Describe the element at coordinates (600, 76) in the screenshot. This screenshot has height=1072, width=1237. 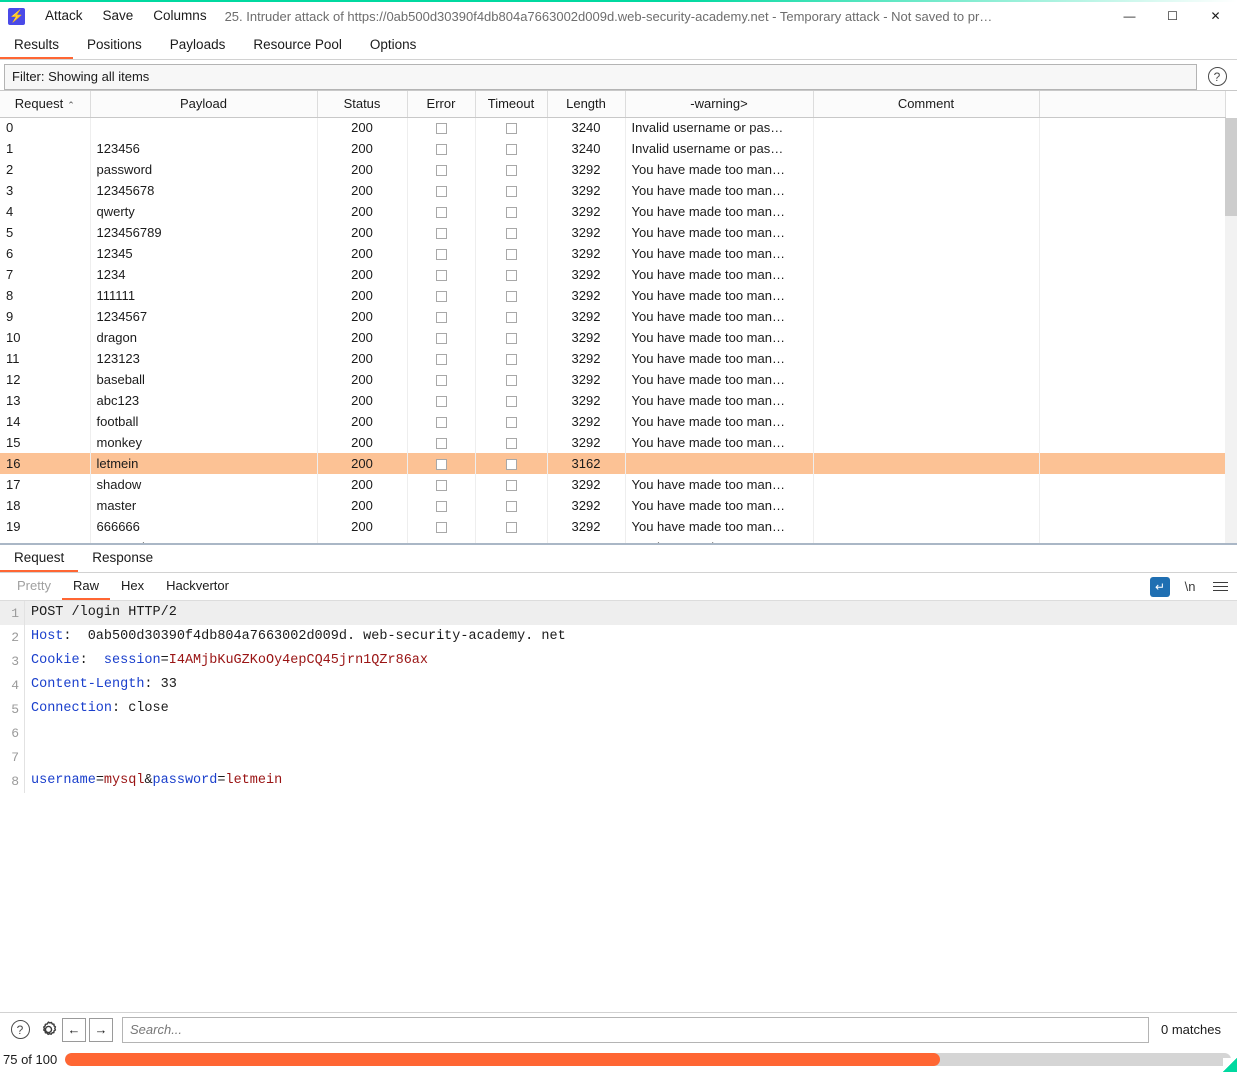
I see `filter-bar: Filter: Showing all items` at that location.